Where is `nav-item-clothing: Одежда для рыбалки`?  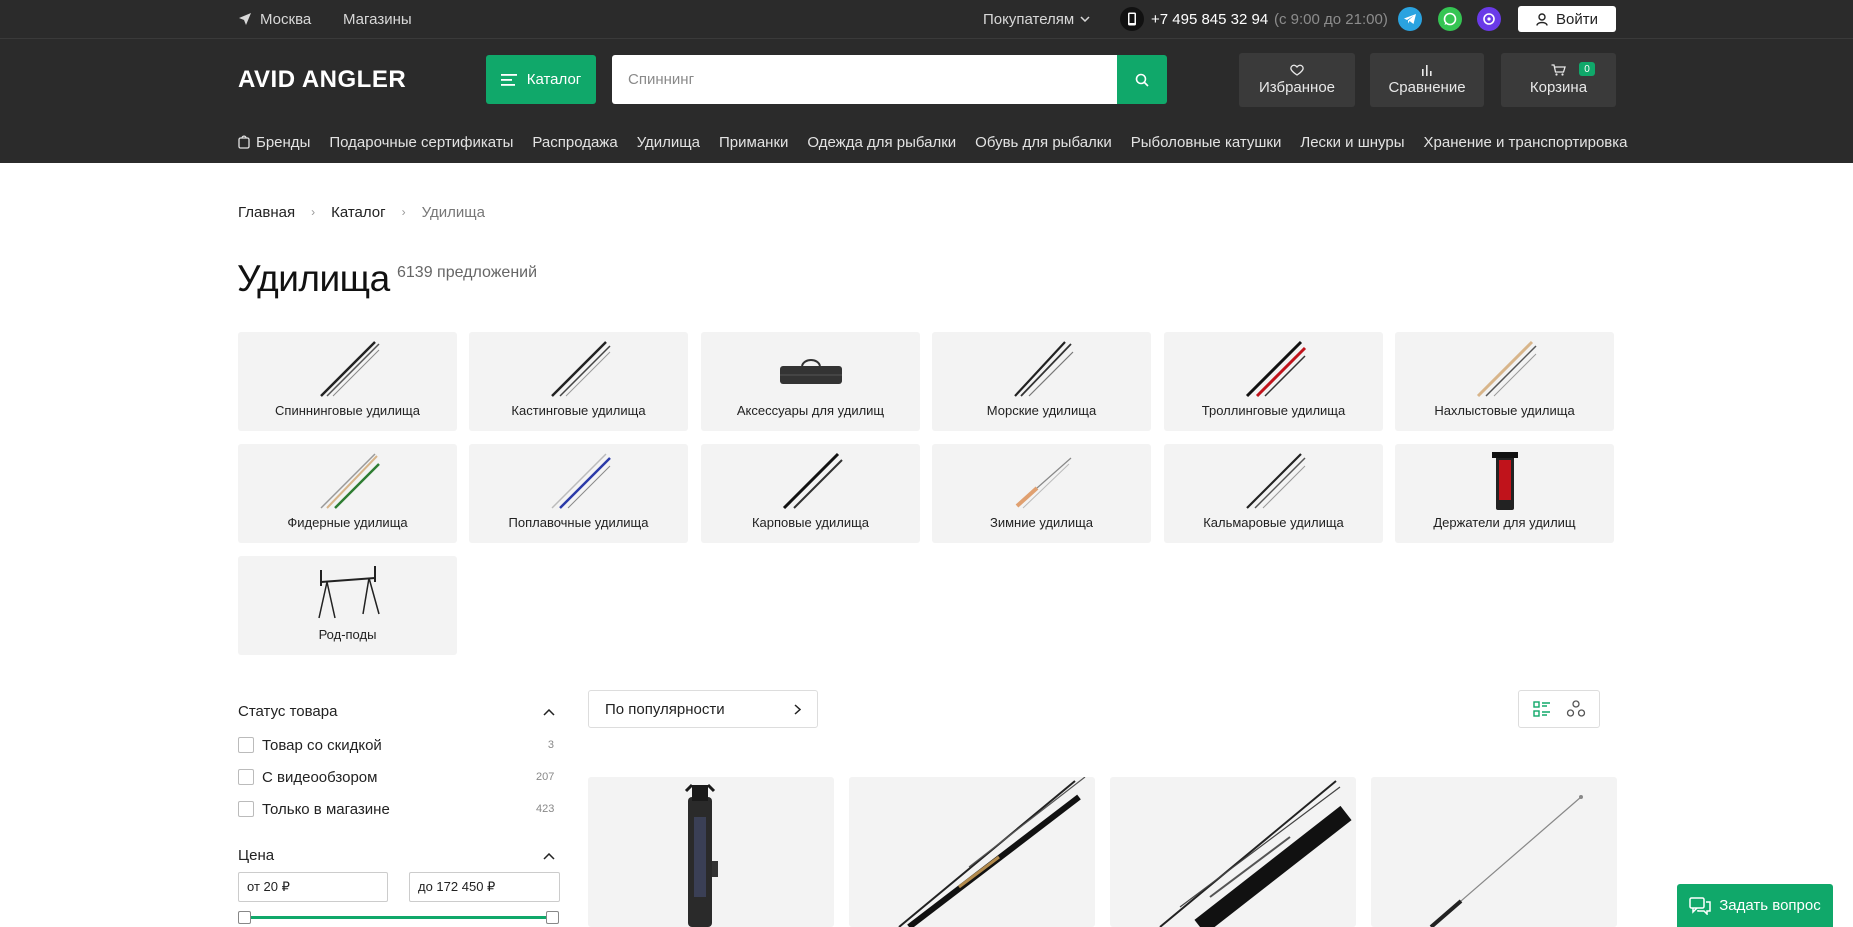 nav-item-clothing: Одежда для рыбалки is located at coordinates (881, 142).